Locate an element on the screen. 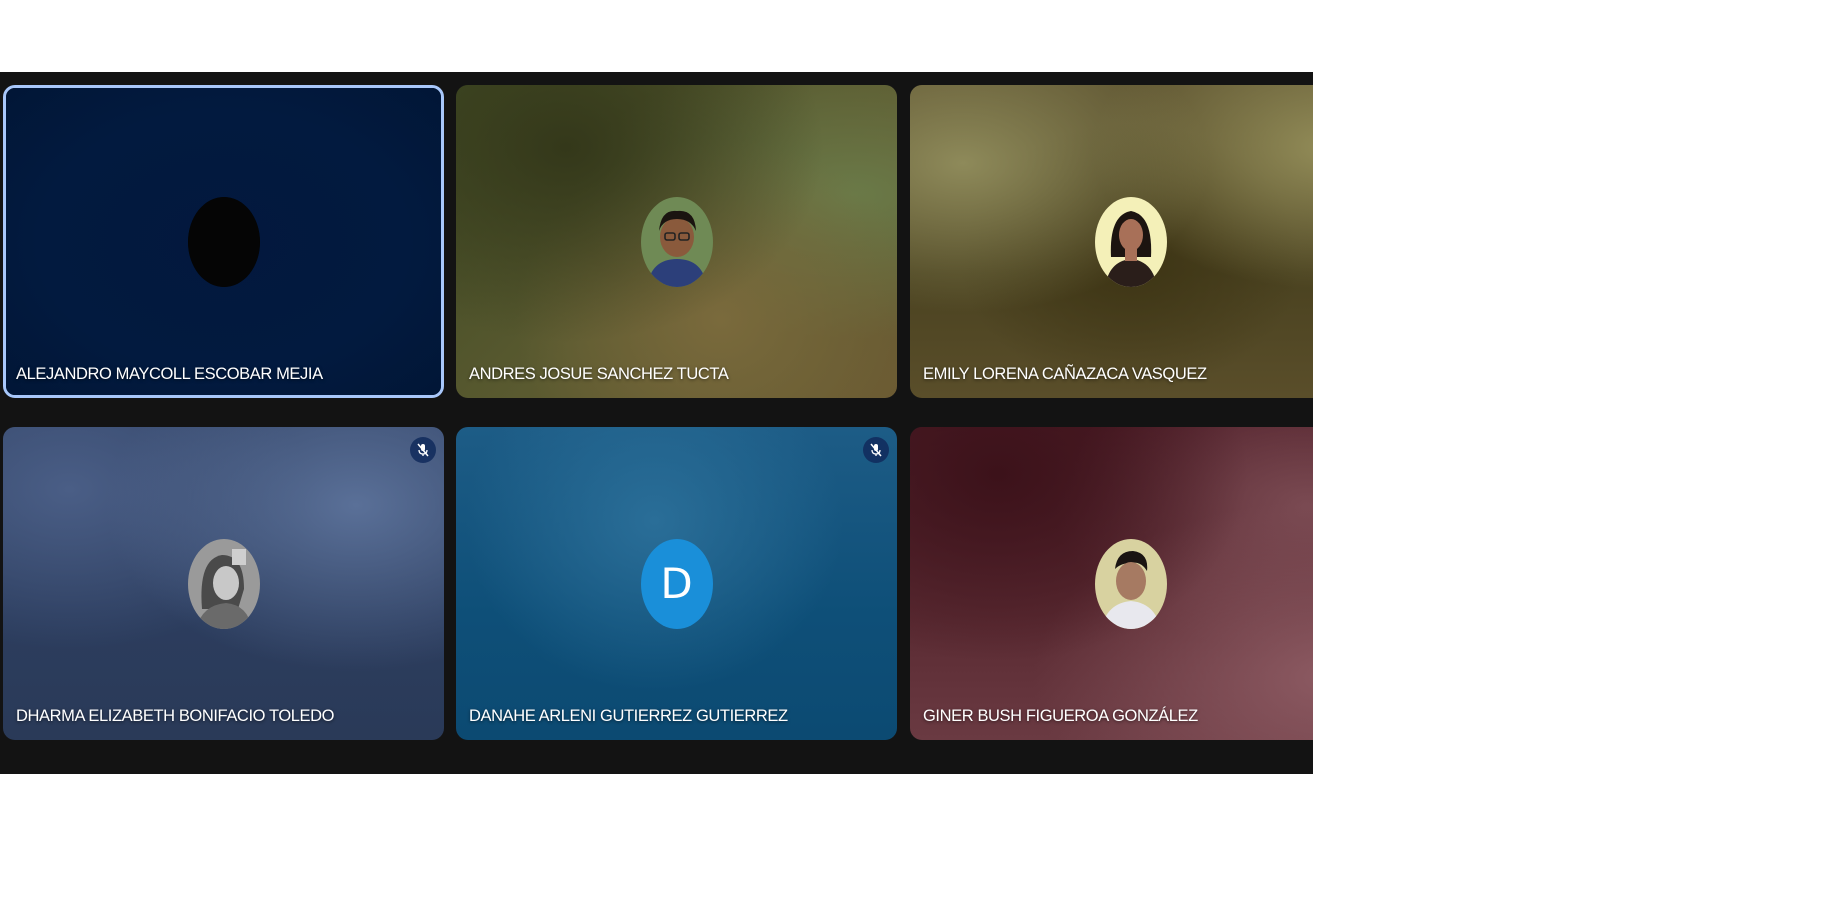 This screenshot has height=904, width=1823. participant-name: ALEJANDRO MAYCOLL ESCOBAR MEJIA is located at coordinates (169, 374).